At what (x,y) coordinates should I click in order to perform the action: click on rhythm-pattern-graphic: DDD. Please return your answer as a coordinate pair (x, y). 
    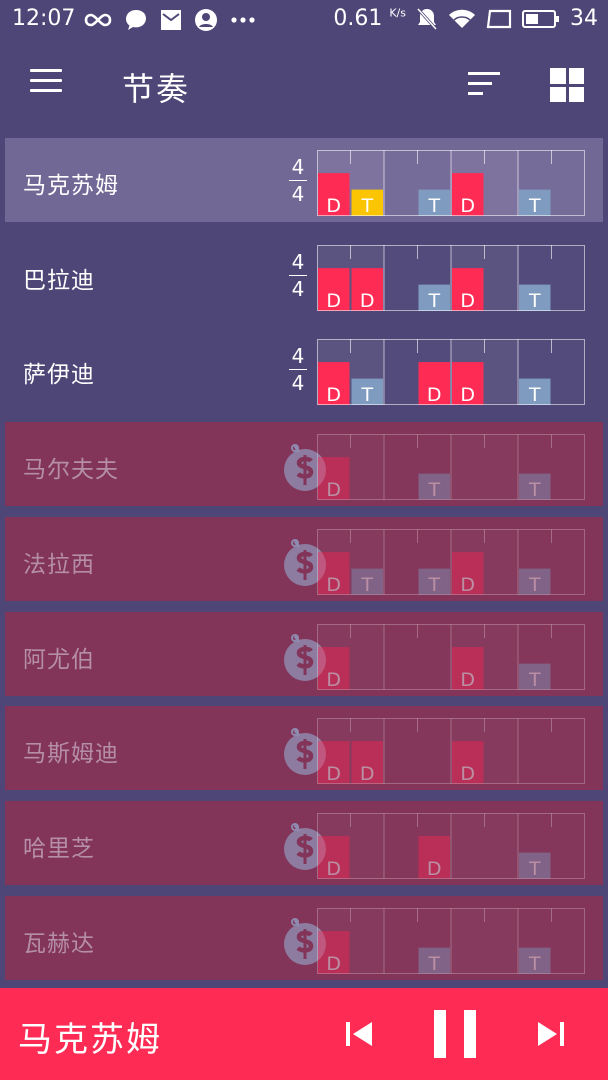
    Looking at the image, I should click on (451, 751).